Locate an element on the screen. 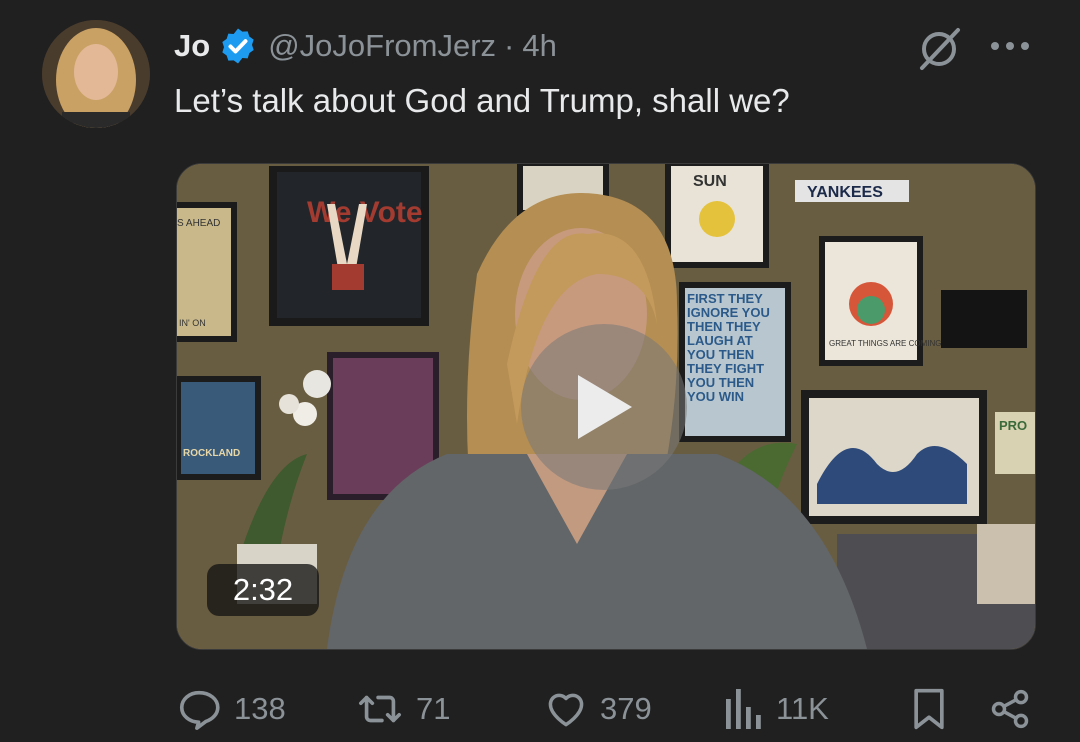 Image resolution: width=1080 pixels, height=742 pixels. author-handle: @JoJoFromJerz is located at coordinates (382, 46).